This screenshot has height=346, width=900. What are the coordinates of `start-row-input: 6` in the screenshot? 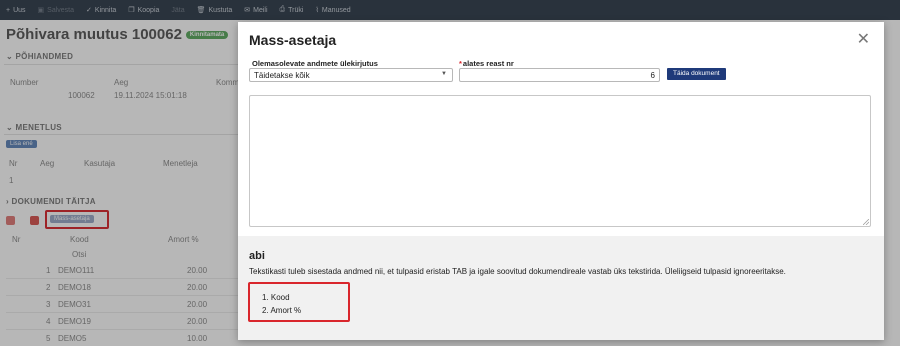 It's located at (559, 75).